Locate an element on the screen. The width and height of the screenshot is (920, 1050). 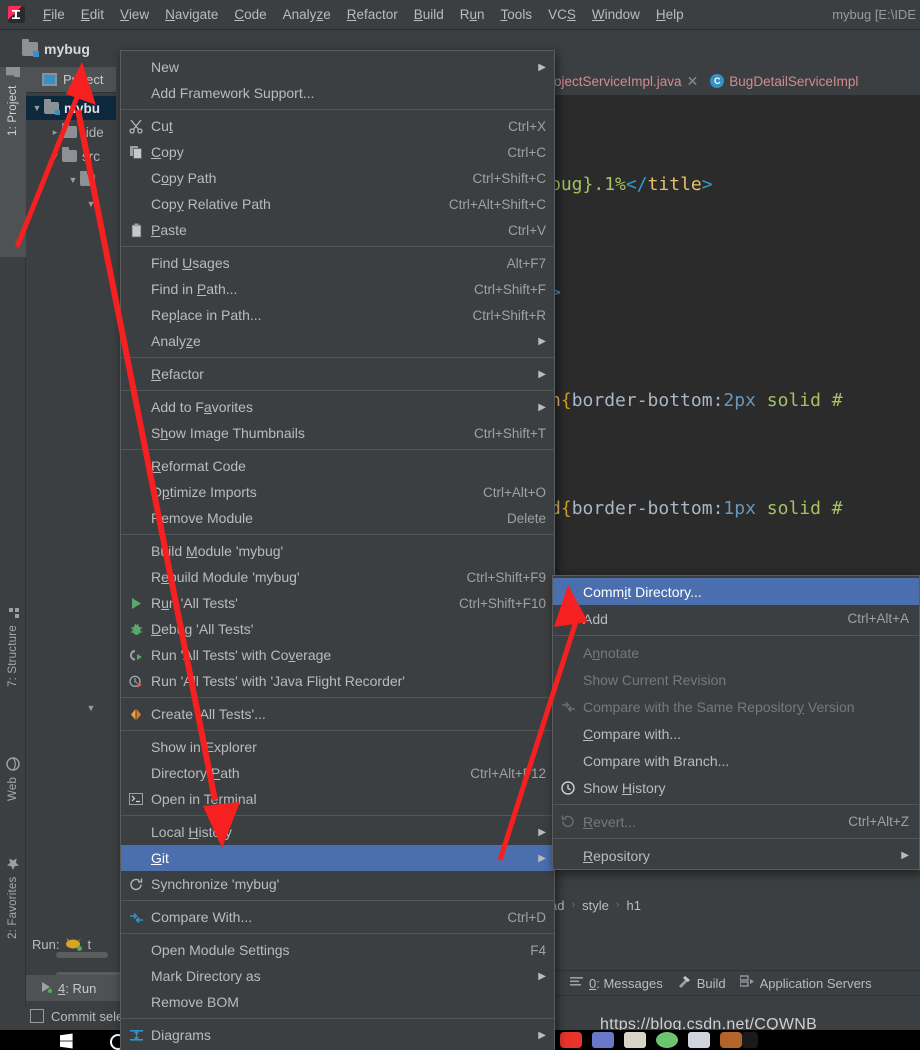
context-menu-item-directory-path: Directory Path Ctrl+Alt+F12 is located at coordinates (337, 773).